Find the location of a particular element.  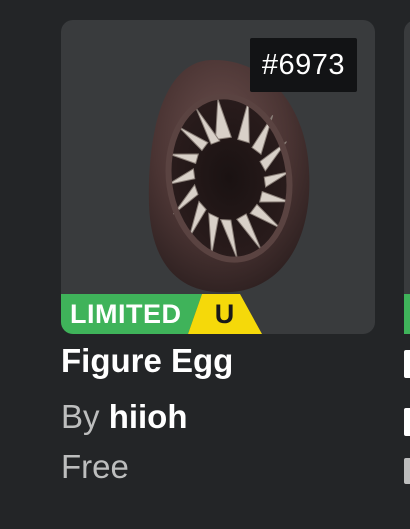

next-item-price is located at coordinates (407, 471).